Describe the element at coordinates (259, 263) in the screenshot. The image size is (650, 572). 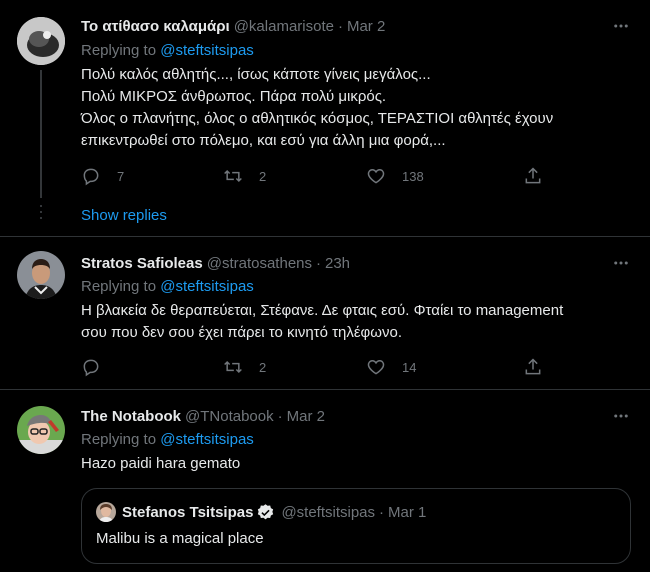
I see `user-handle: @stratosathens` at that location.